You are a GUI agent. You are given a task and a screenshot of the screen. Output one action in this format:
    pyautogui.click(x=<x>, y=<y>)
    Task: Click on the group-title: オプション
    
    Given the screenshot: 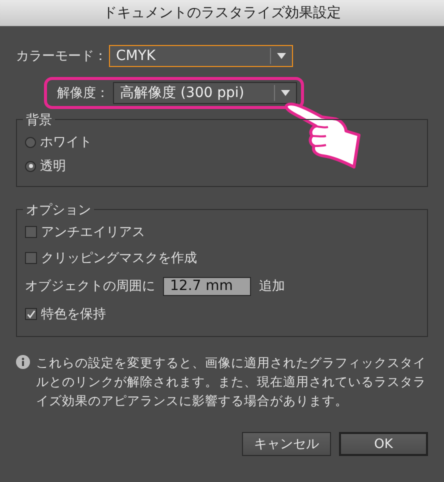 What is the action you would take?
    pyautogui.click(x=58, y=210)
    